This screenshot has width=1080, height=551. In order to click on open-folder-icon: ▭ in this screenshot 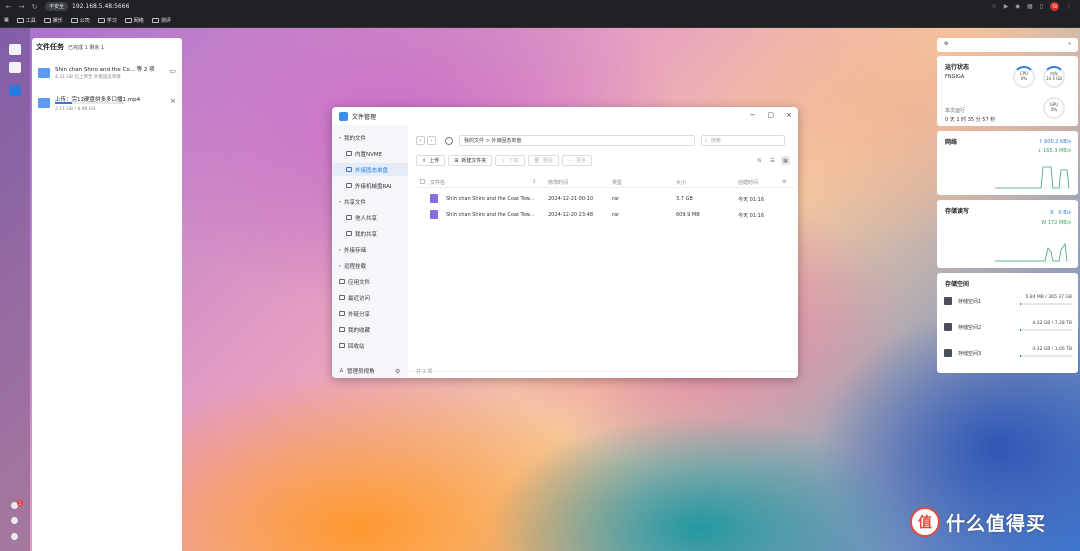, I will do `click(172, 71)`.